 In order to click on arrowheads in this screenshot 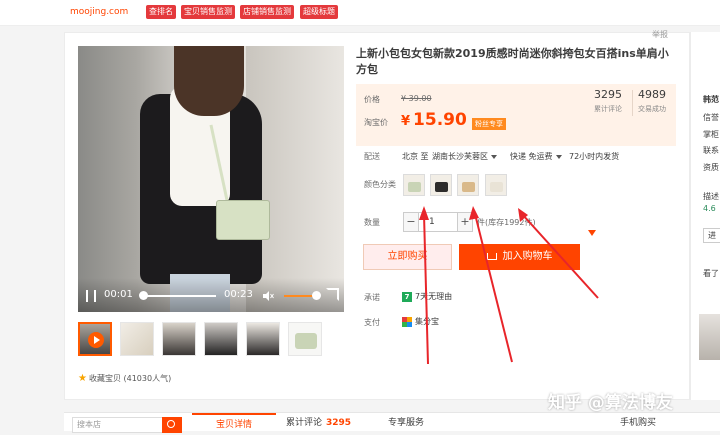, I will do `click(473, 214)`.